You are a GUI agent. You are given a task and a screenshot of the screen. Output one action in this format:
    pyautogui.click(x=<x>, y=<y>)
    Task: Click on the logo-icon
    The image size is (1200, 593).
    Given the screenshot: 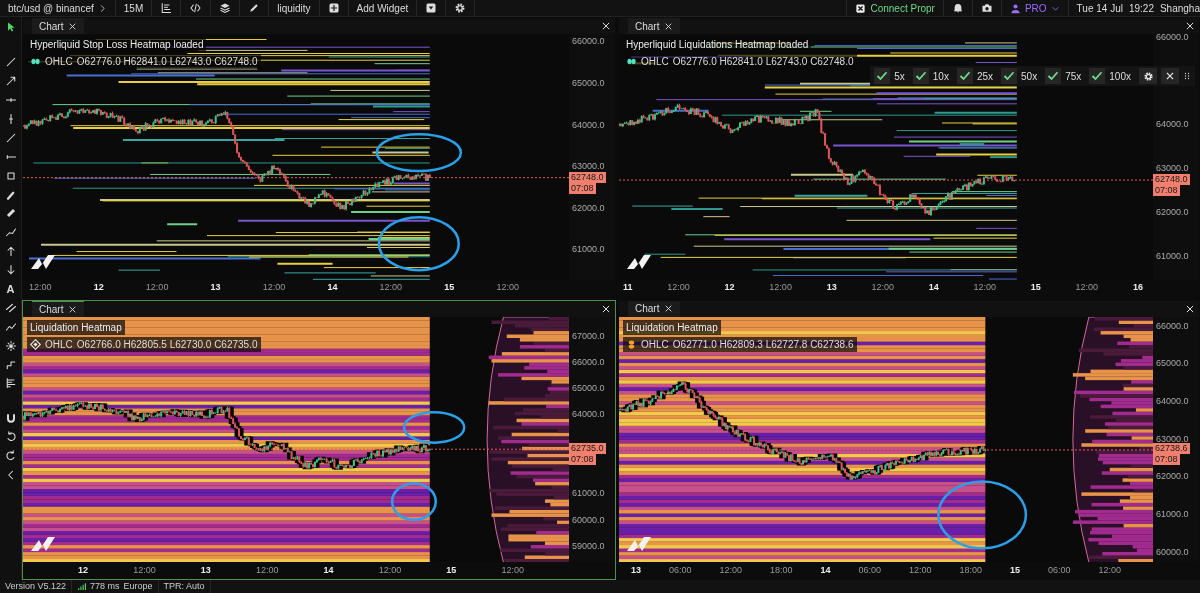 What is the action you would take?
    pyautogui.click(x=639, y=261)
    